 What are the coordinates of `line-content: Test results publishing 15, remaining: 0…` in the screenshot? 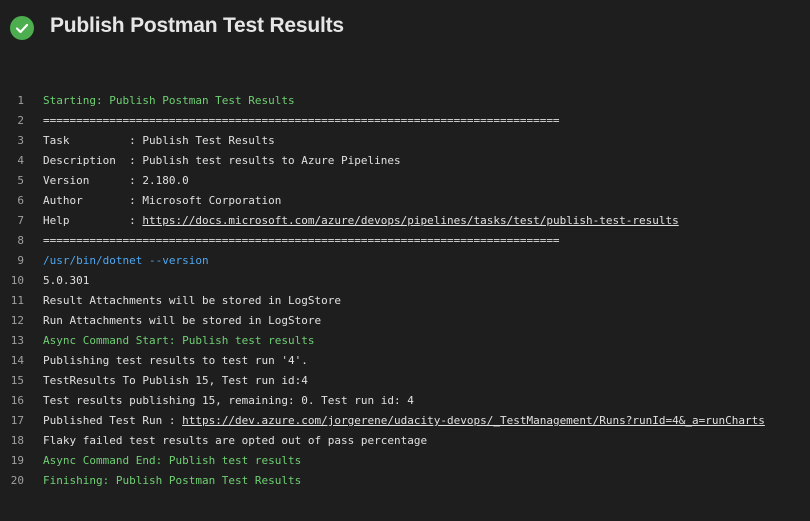 It's located at (228, 400).